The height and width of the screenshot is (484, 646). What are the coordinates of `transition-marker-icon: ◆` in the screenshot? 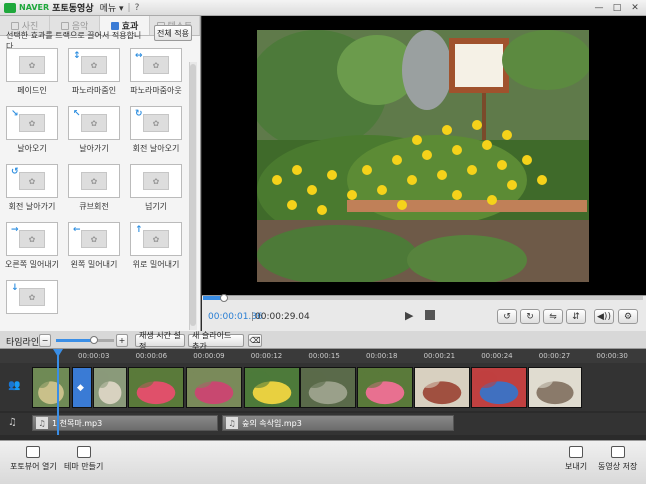 It's located at (80, 388).